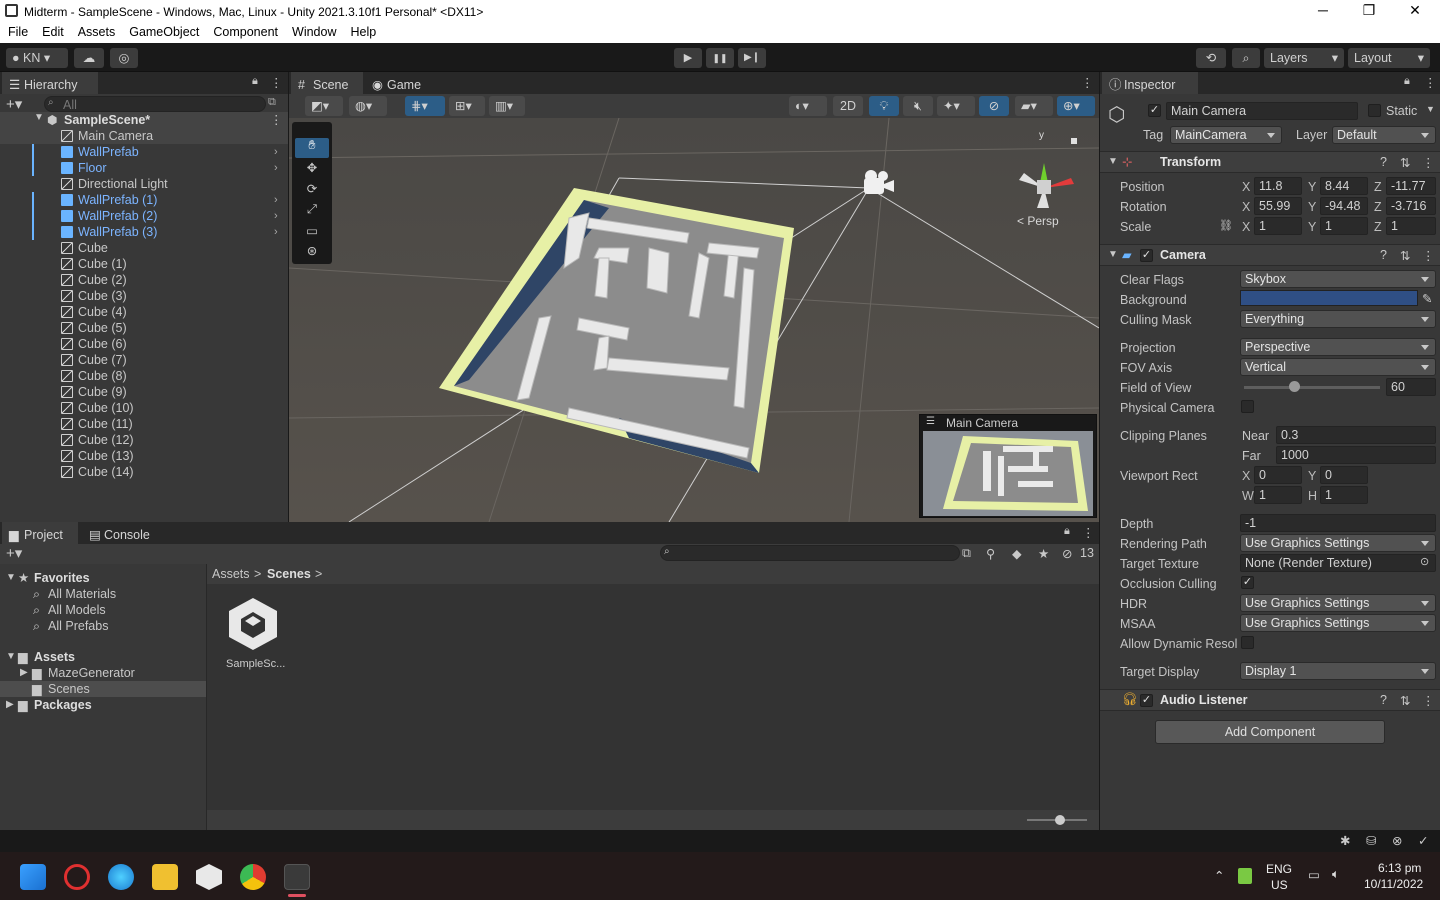 This screenshot has height=900, width=1440. I want to click on rotate-tool-icon: ⟳, so click(312, 191).